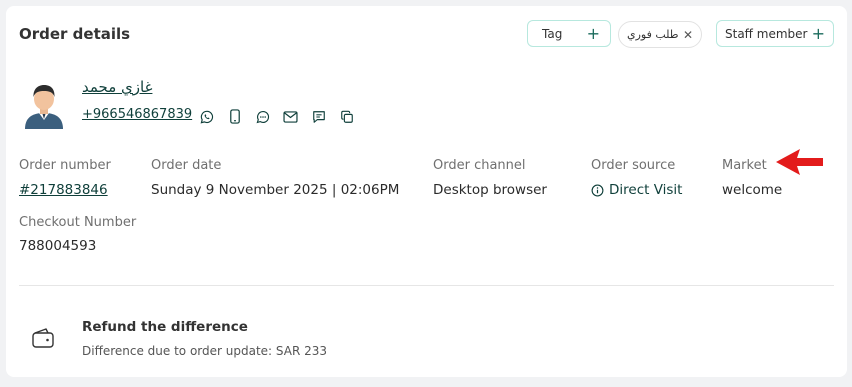 The width and height of the screenshot is (852, 387). Describe the element at coordinates (206, 116) in the screenshot. I see `whatsapp-icon` at that location.